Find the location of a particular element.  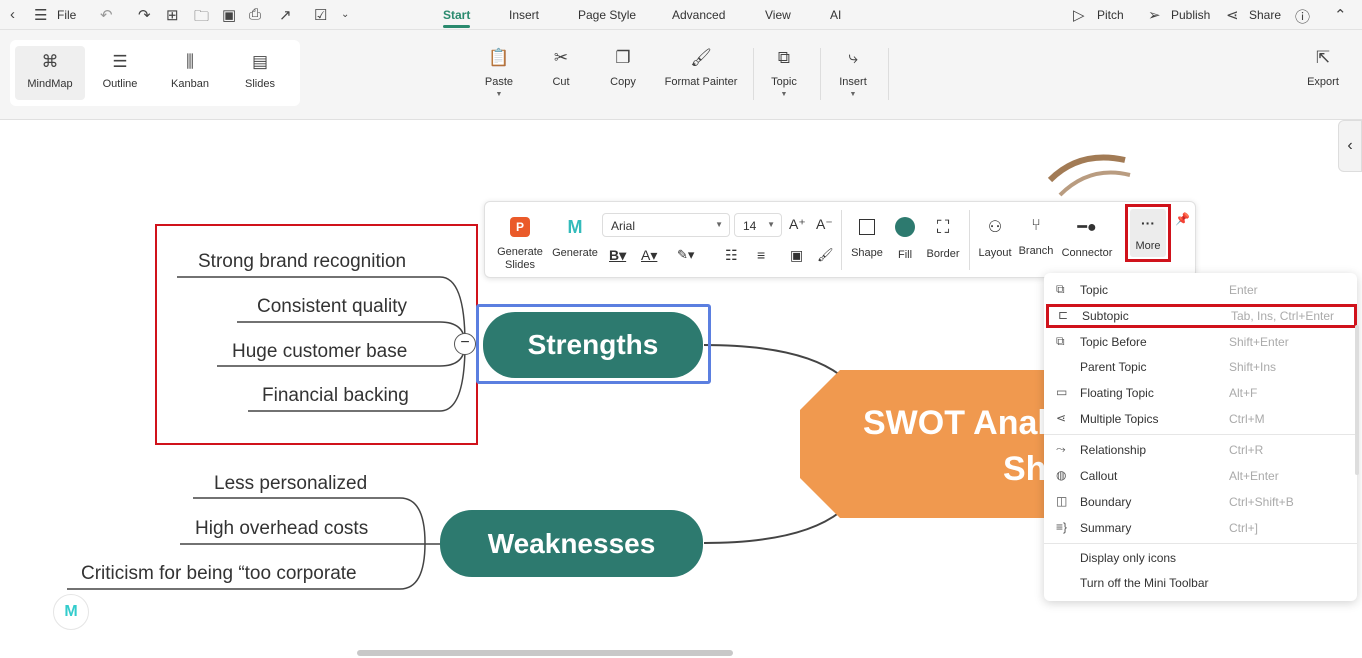

highlight-icon: ✎▾ is located at coordinates (685, 255).